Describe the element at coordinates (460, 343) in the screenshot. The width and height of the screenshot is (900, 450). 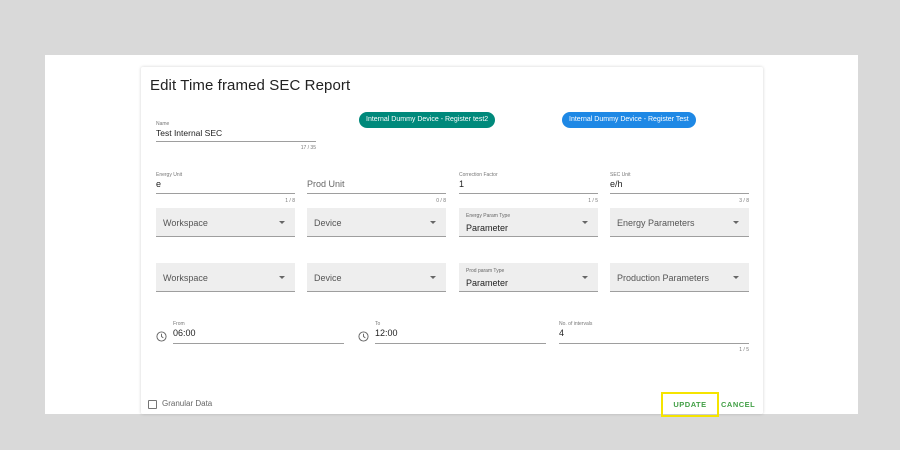
I see `to-time-underline` at that location.